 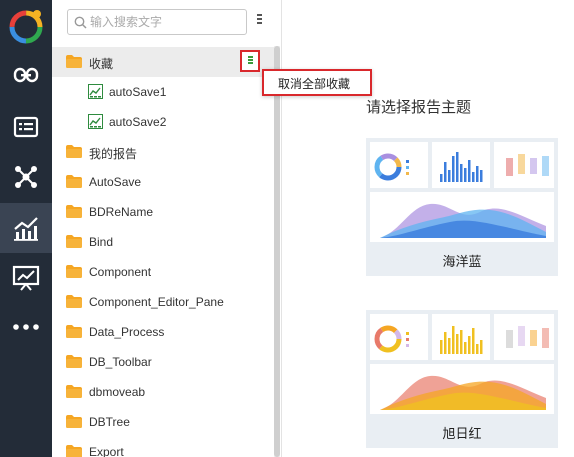 I want to click on scrollbar-thumb, so click(x=277, y=251).